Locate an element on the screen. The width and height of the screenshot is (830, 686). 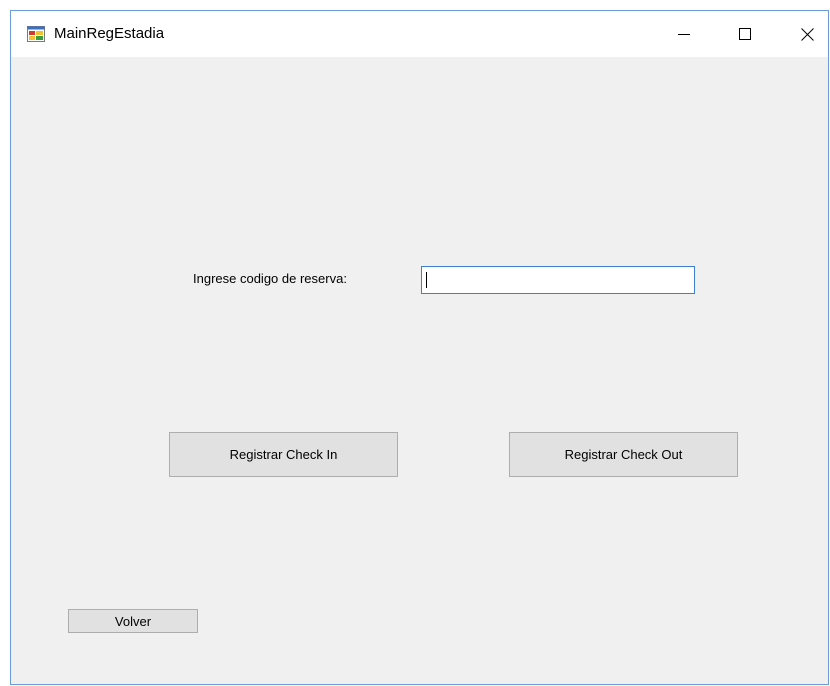
text-caret is located at coordinates (426, 280).